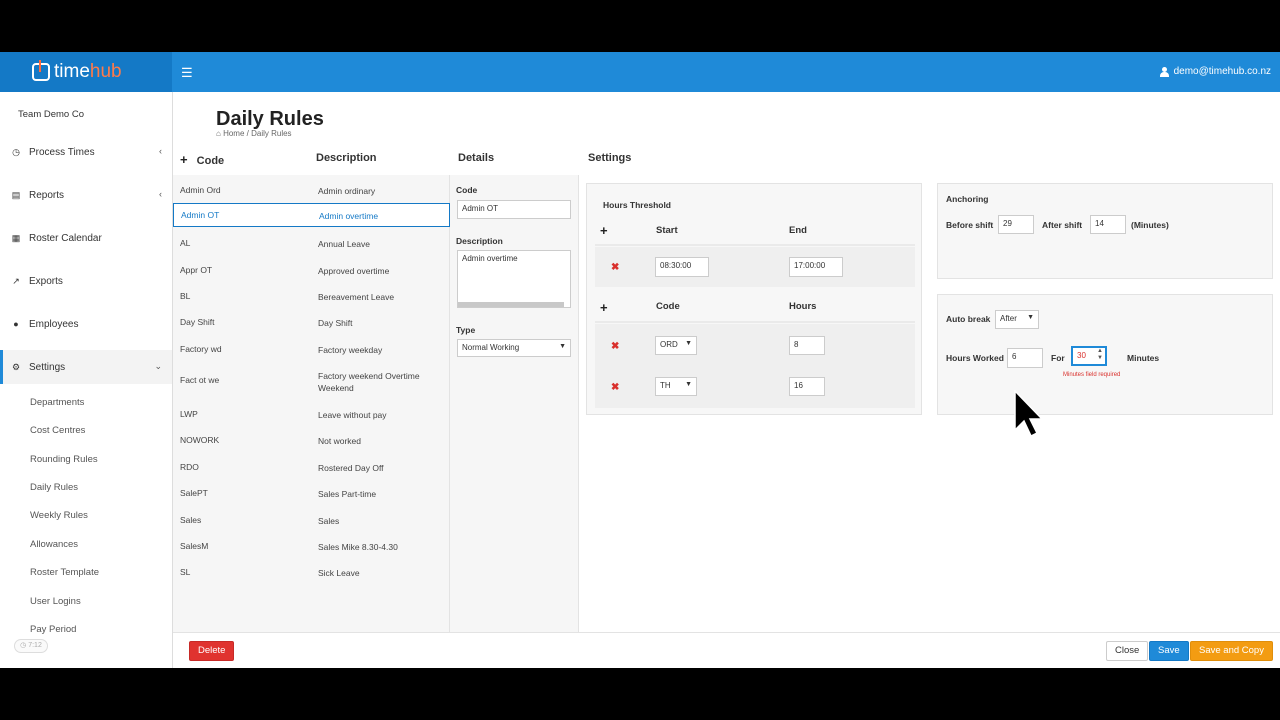  I want to click on spinner-arrows-icon: ▲ ▼, so click(1100, 355).